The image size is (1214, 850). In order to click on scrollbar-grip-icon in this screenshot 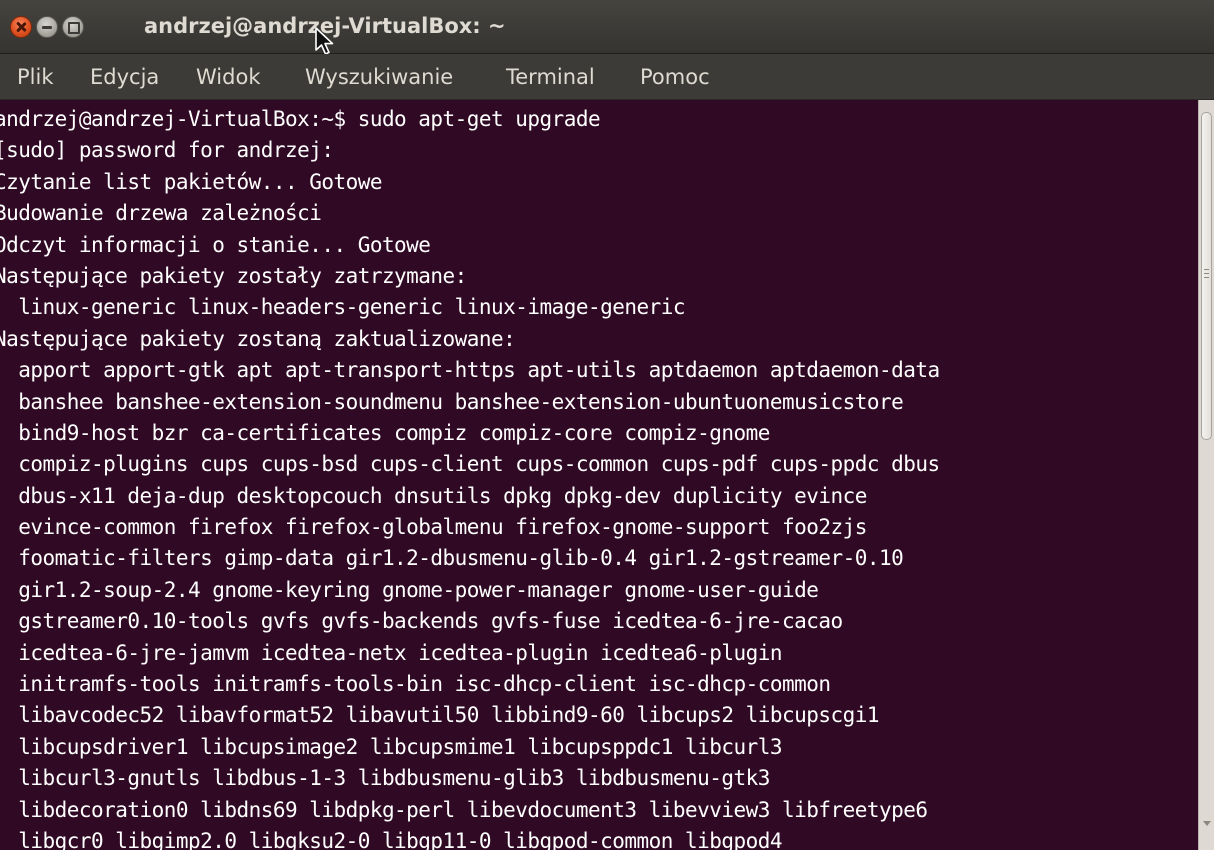, I will do `click(1206, 275)`.